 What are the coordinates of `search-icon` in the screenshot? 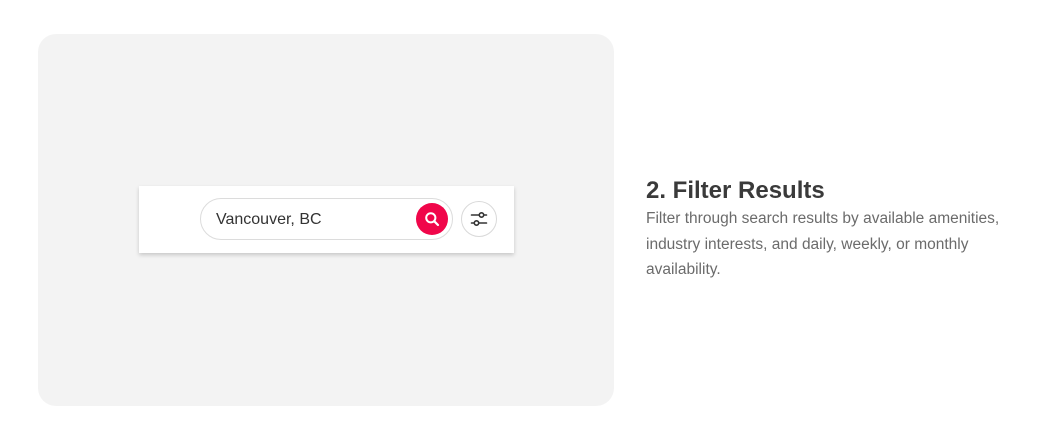 It's located at (432, 219).